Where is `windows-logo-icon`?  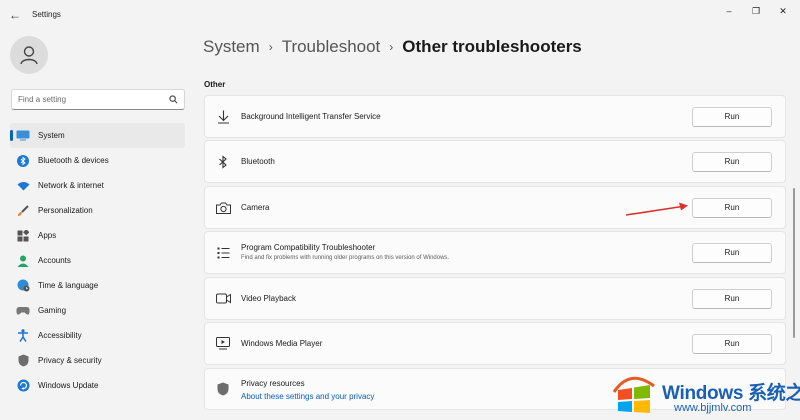
windows-logo-icon is located at coordinates (633, 394).